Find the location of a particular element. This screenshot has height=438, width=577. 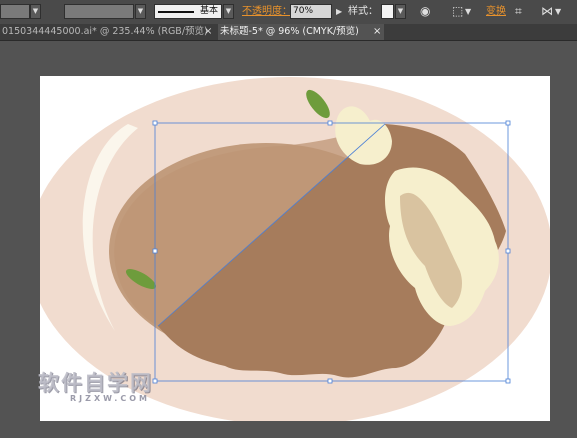

stroke-profile-select: 基本 is located at coordinates (188, 11).